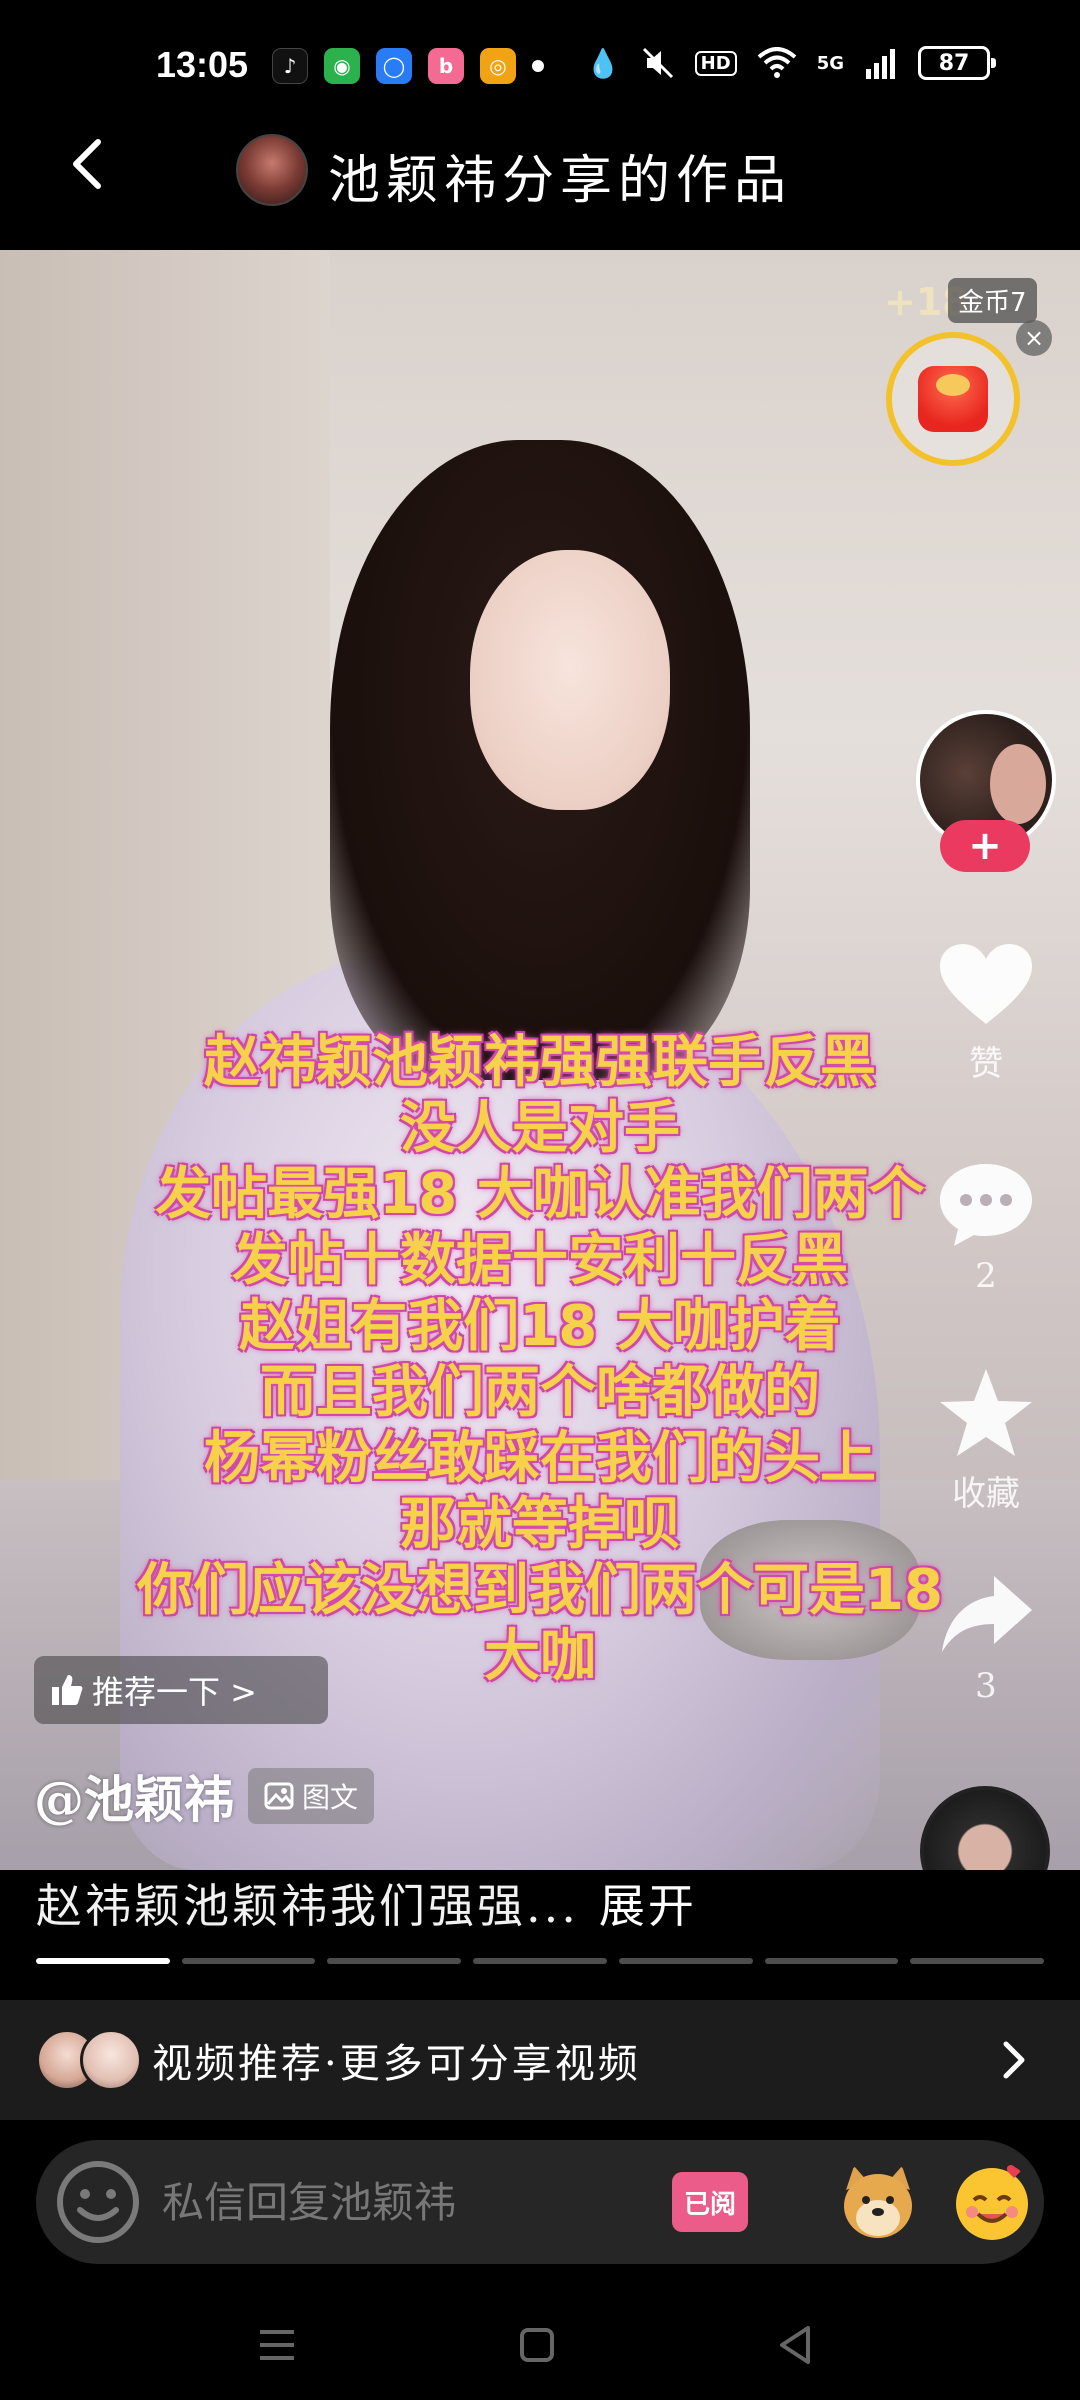 This screenshot has height=2400, width=1080. I want to click on chevron-right-icon, so click(1014, 2060).